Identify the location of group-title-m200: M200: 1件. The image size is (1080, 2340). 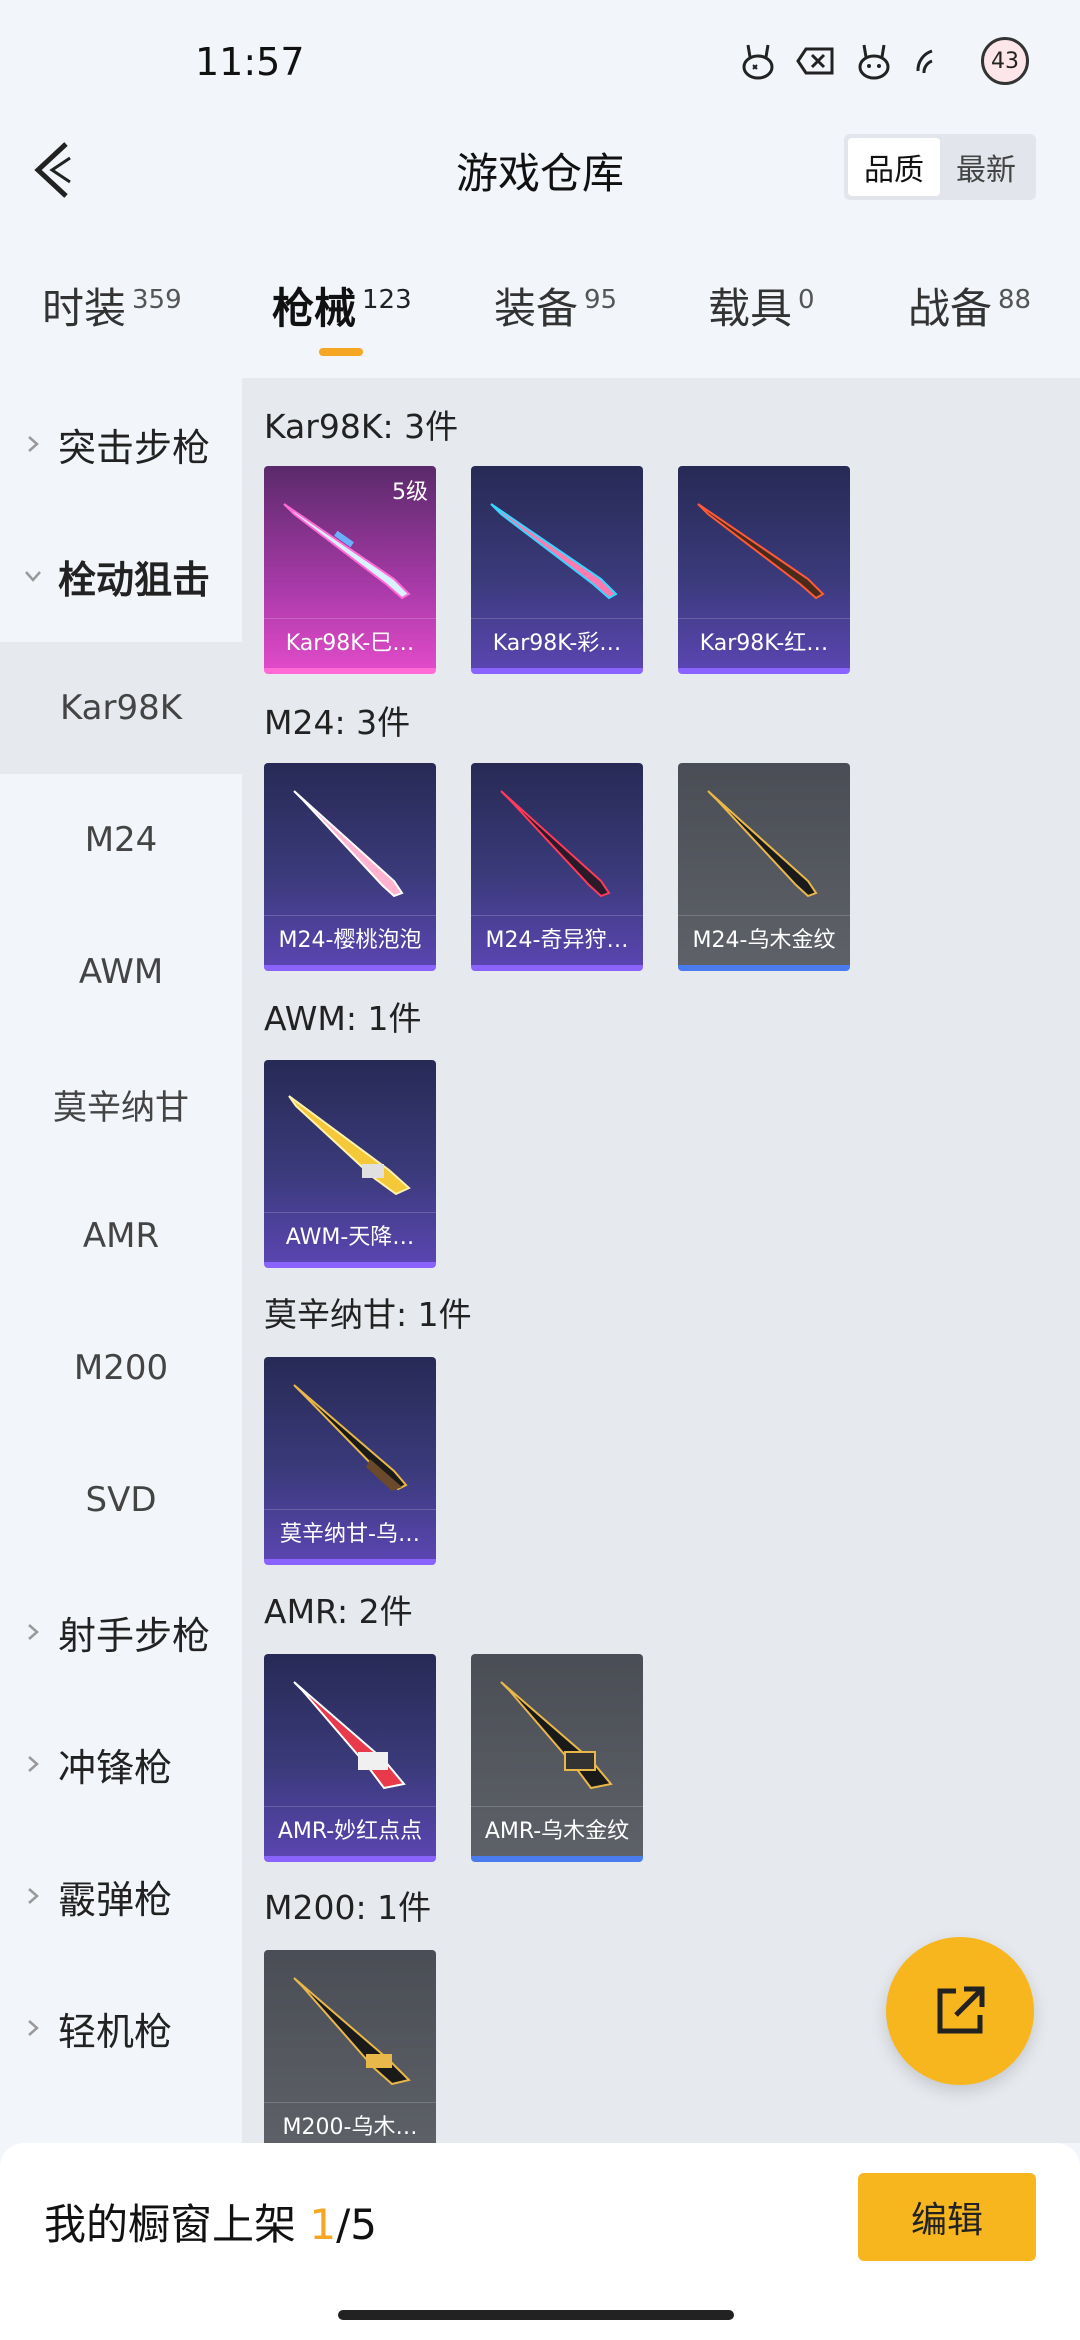
(348, 1907).